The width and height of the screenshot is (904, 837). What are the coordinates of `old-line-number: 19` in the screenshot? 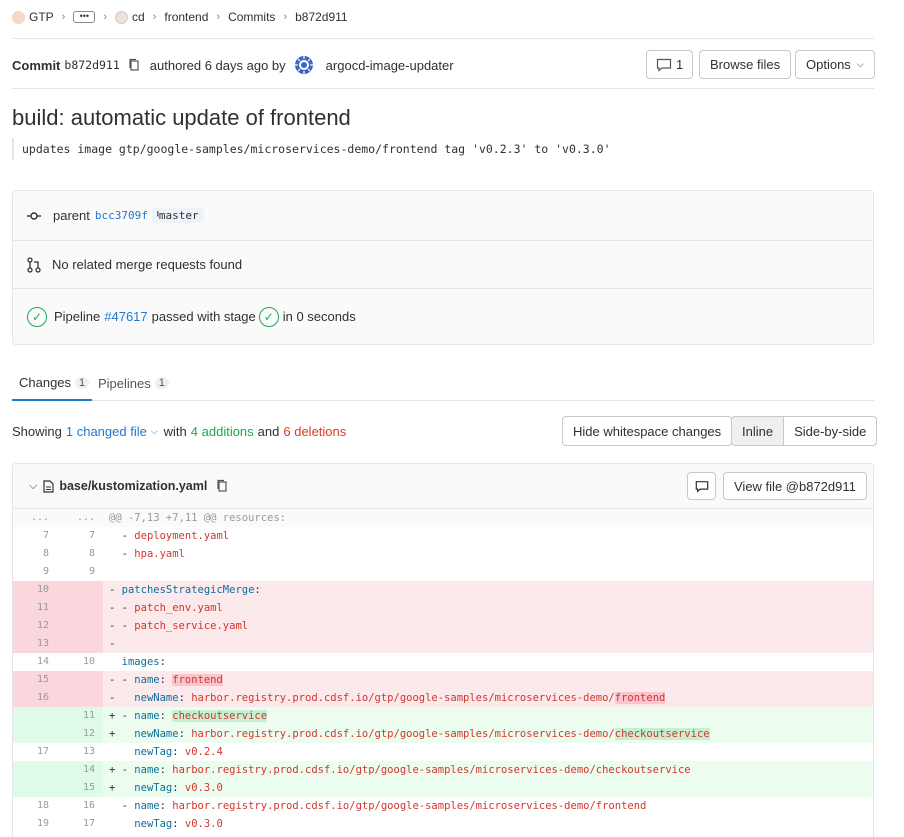 It's located at (35, 824).